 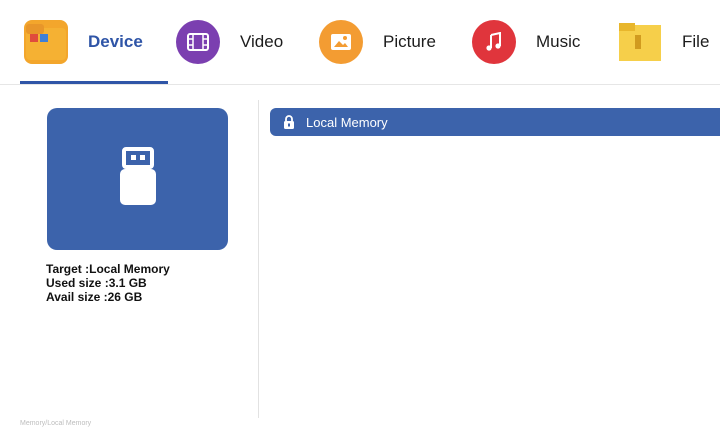 What do you see at coordinates (289, 122) in the screenshot?
I see `lock-icon` at bounding box center [289, 122].